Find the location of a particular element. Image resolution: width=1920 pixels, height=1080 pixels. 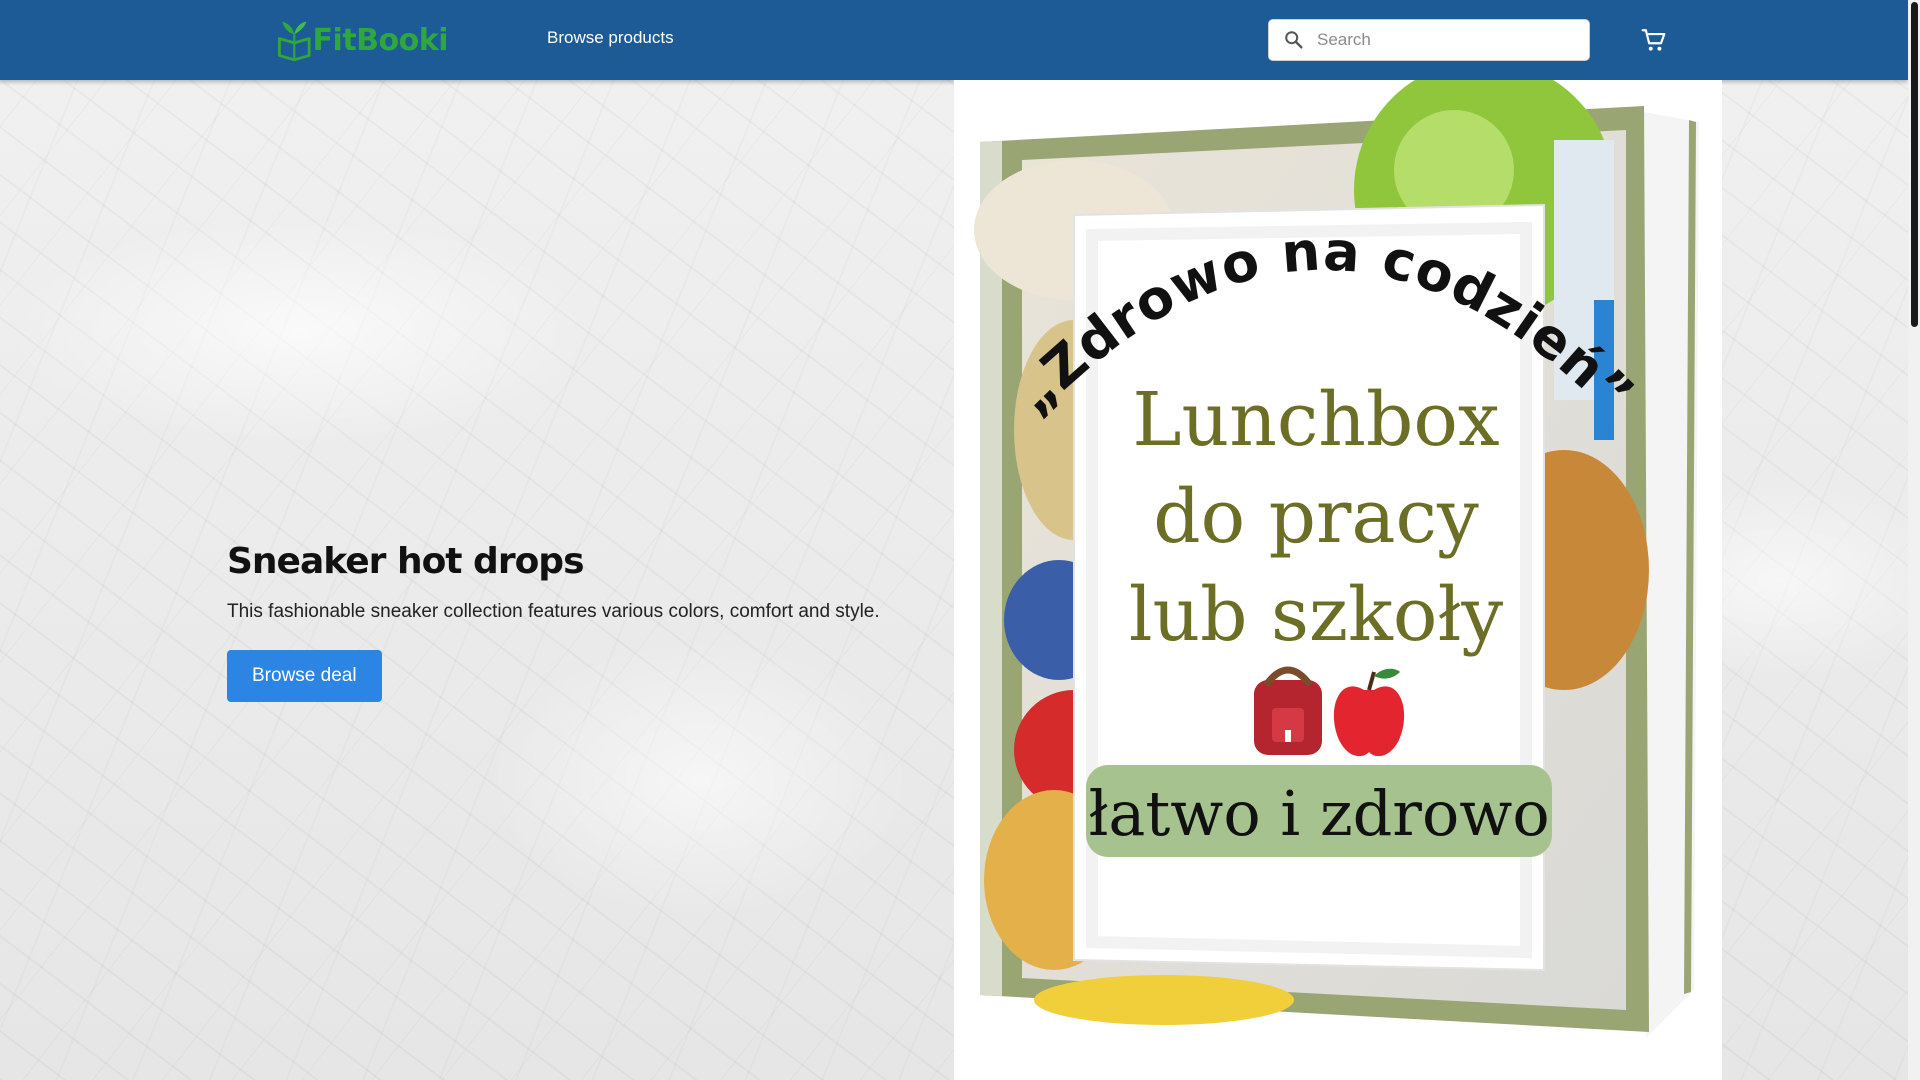

search-input is located at coordinates (1447, 40).